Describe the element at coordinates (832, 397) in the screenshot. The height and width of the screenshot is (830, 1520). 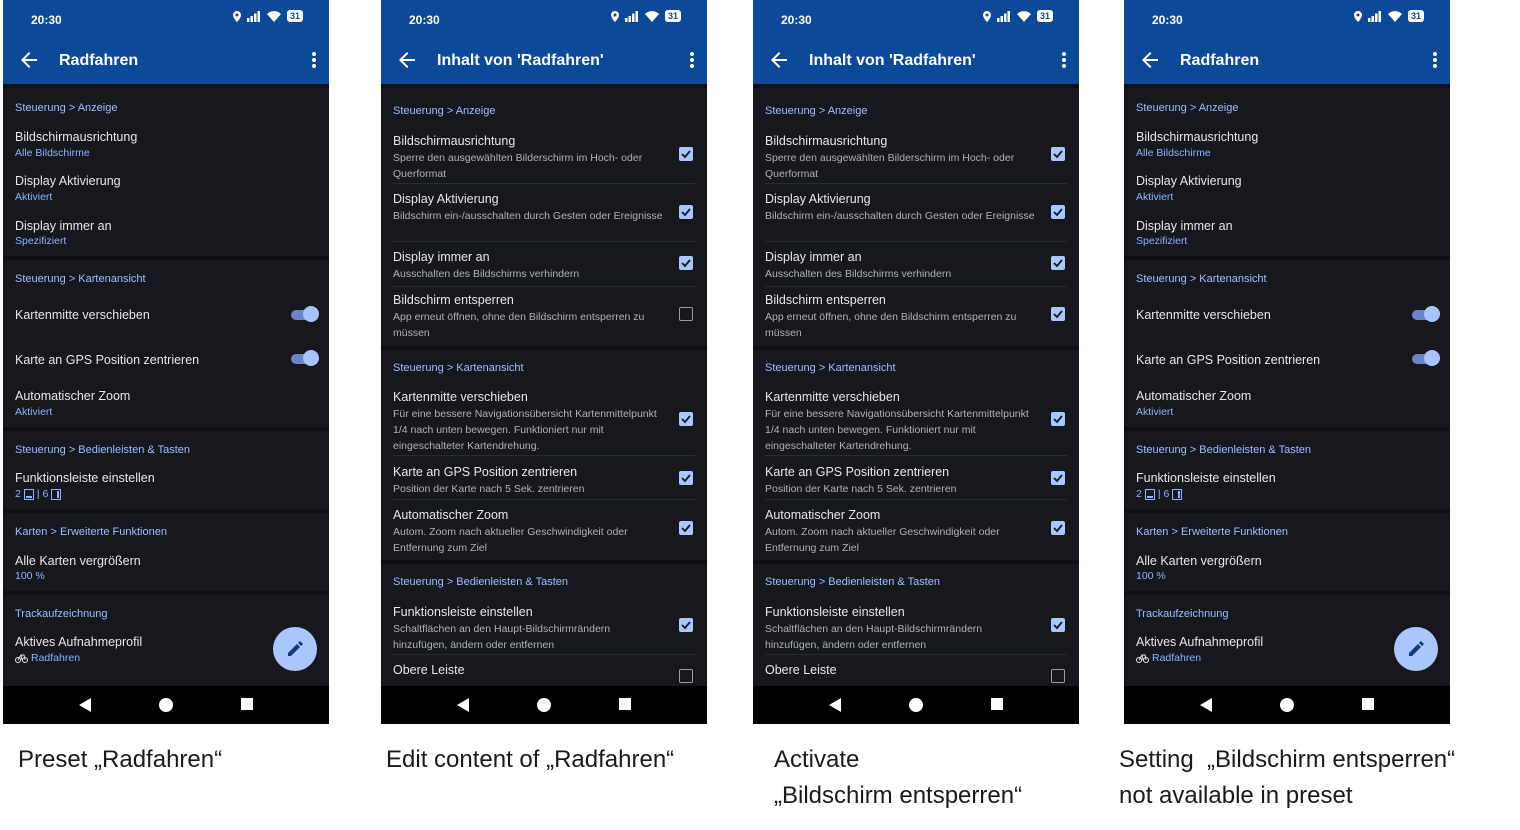
I see `item-title: Kartenmitte verschieben` at that location.